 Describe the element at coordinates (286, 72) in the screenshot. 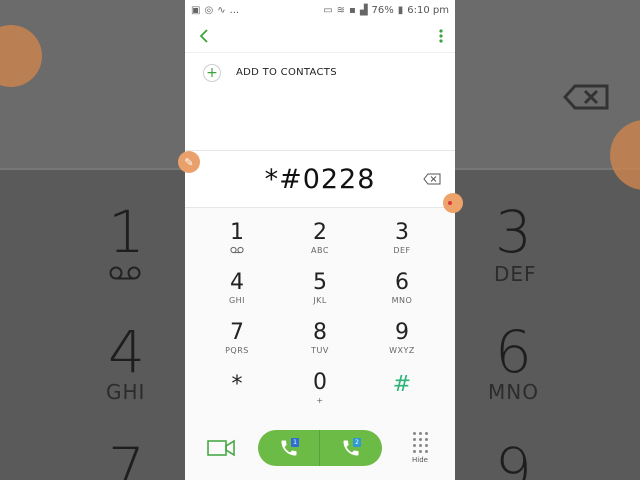

I see `add-to-contacts-label: ADD TO CONTACTS` at that location.